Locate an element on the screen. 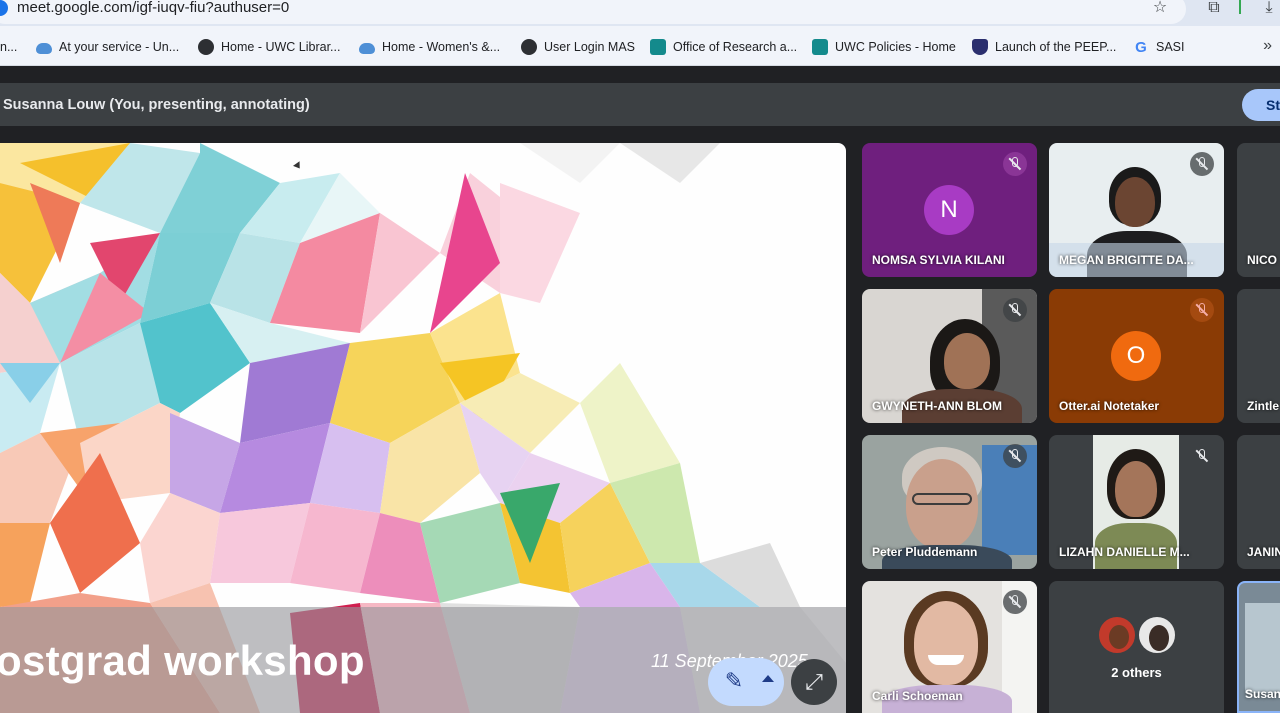  bookmark-star-icon: ☆ is located at coordinates (1160, 9).